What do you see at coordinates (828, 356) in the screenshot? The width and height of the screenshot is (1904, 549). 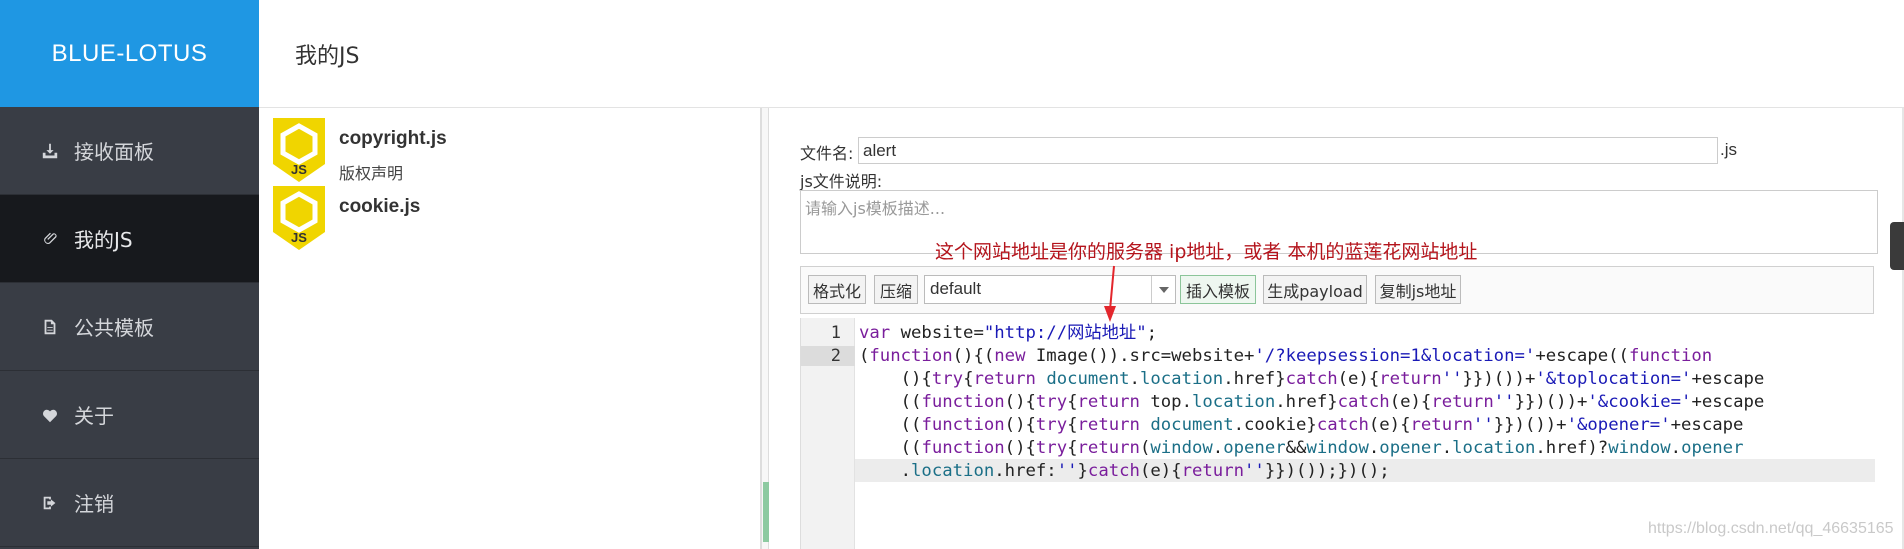 I see `line-number: 2` at bounding box center [828, 356].